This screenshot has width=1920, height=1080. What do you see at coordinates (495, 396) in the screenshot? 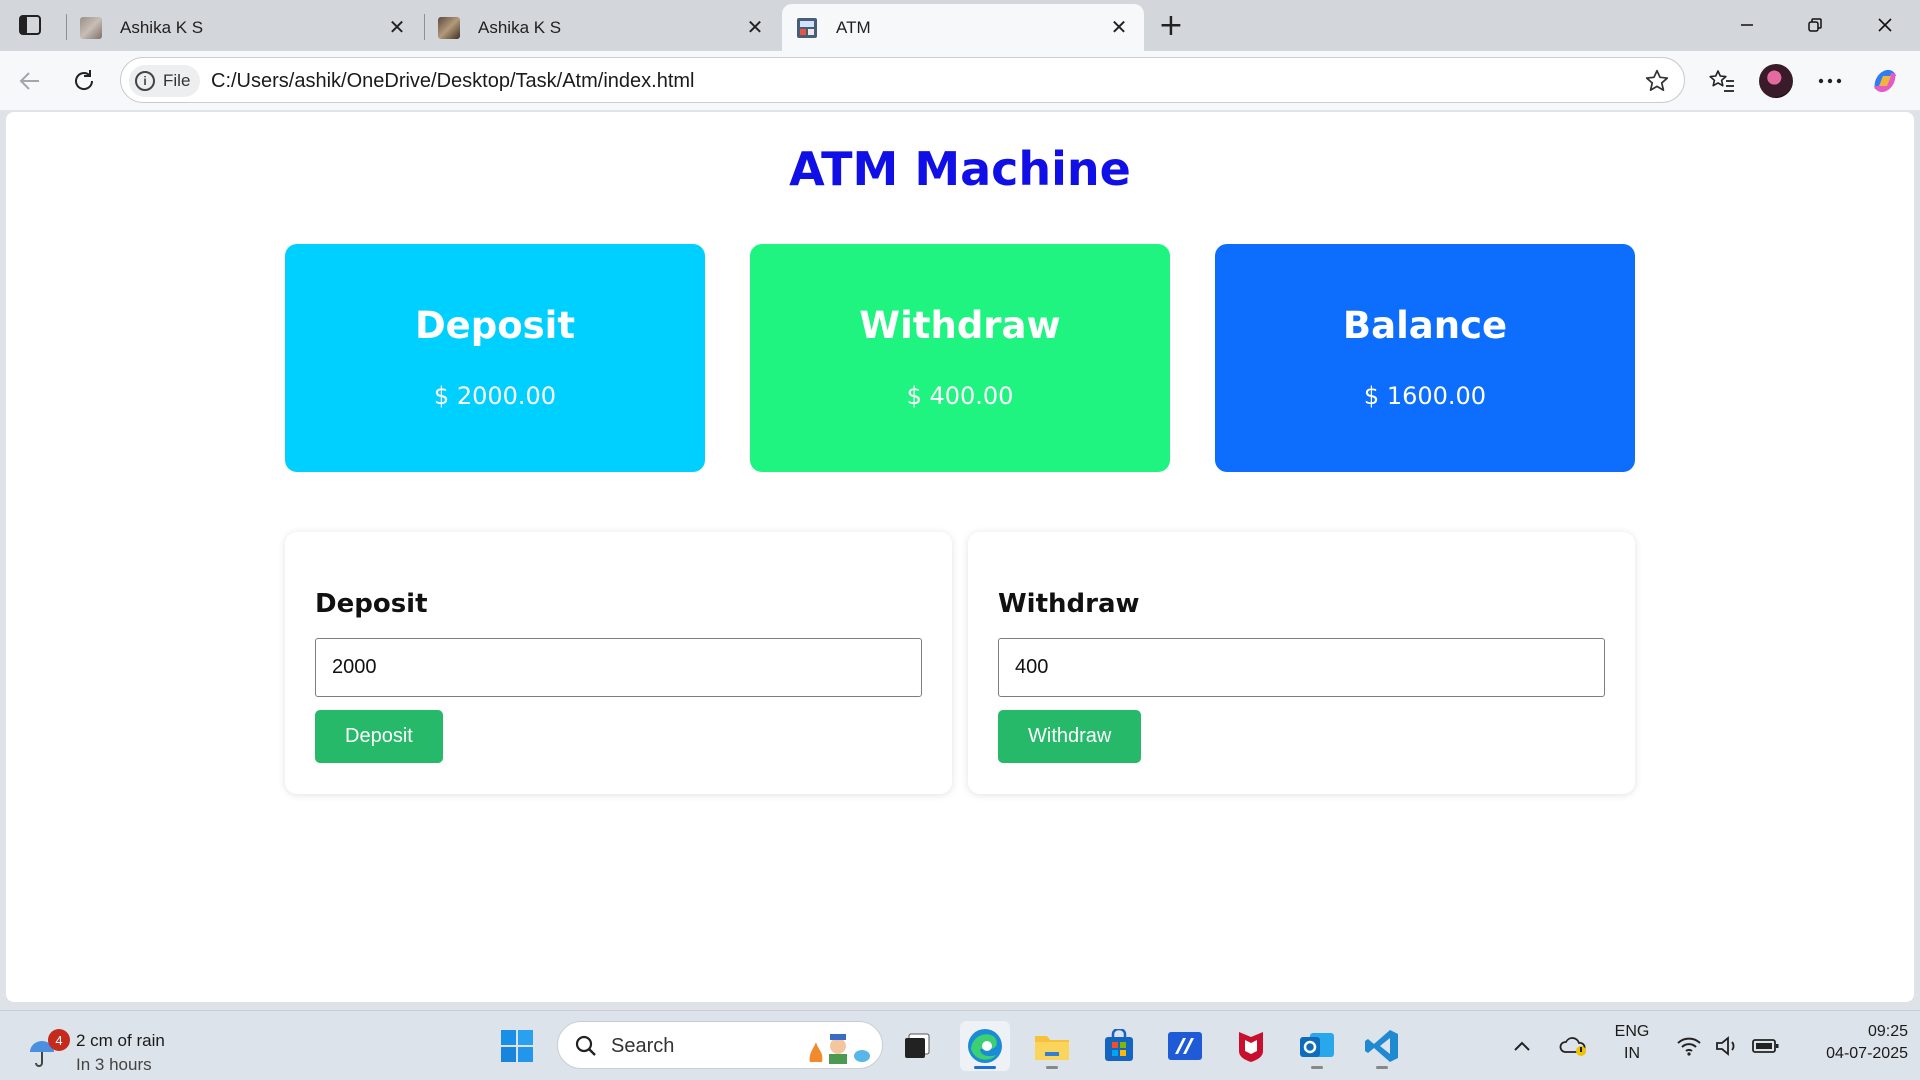
I see `card-amount: $ 2000.00` at bounding box center [495, 396].